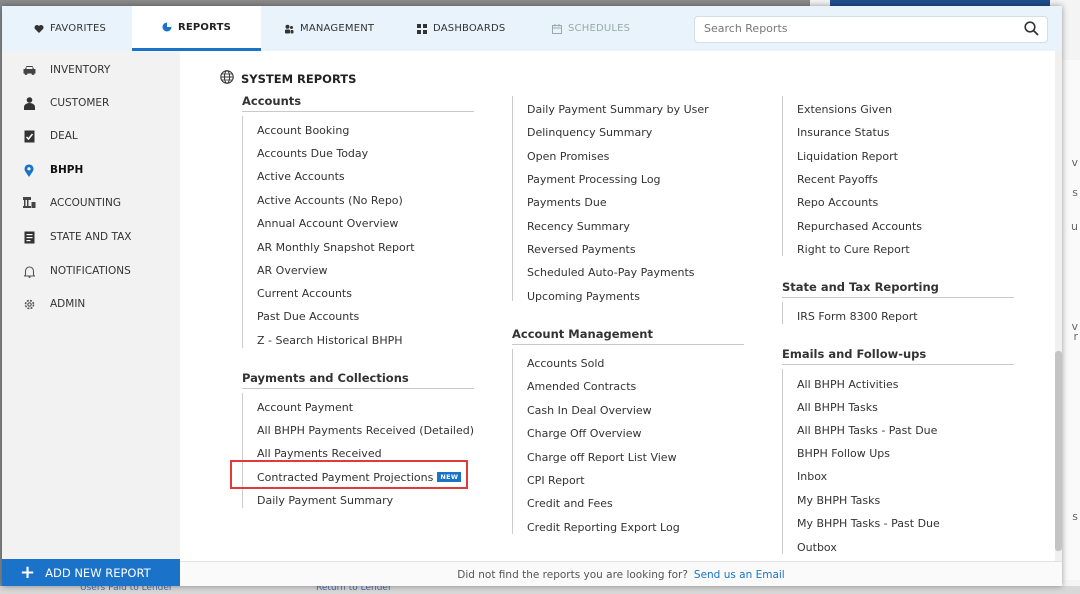 This screenshot has height=594, width=1080. Describe the element at coordinates (837, 179) in the screenshot. I see `report-link: Recent Payoffs` at that location.